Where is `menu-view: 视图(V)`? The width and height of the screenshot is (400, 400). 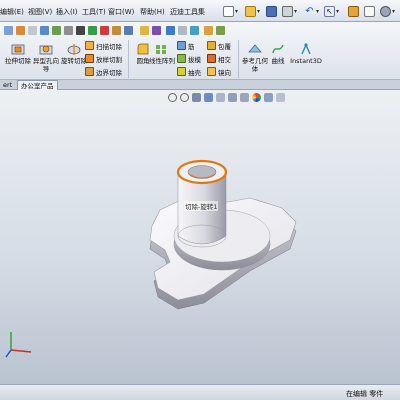 menu-view: 视图(V) is located at coordinates (40, 12).